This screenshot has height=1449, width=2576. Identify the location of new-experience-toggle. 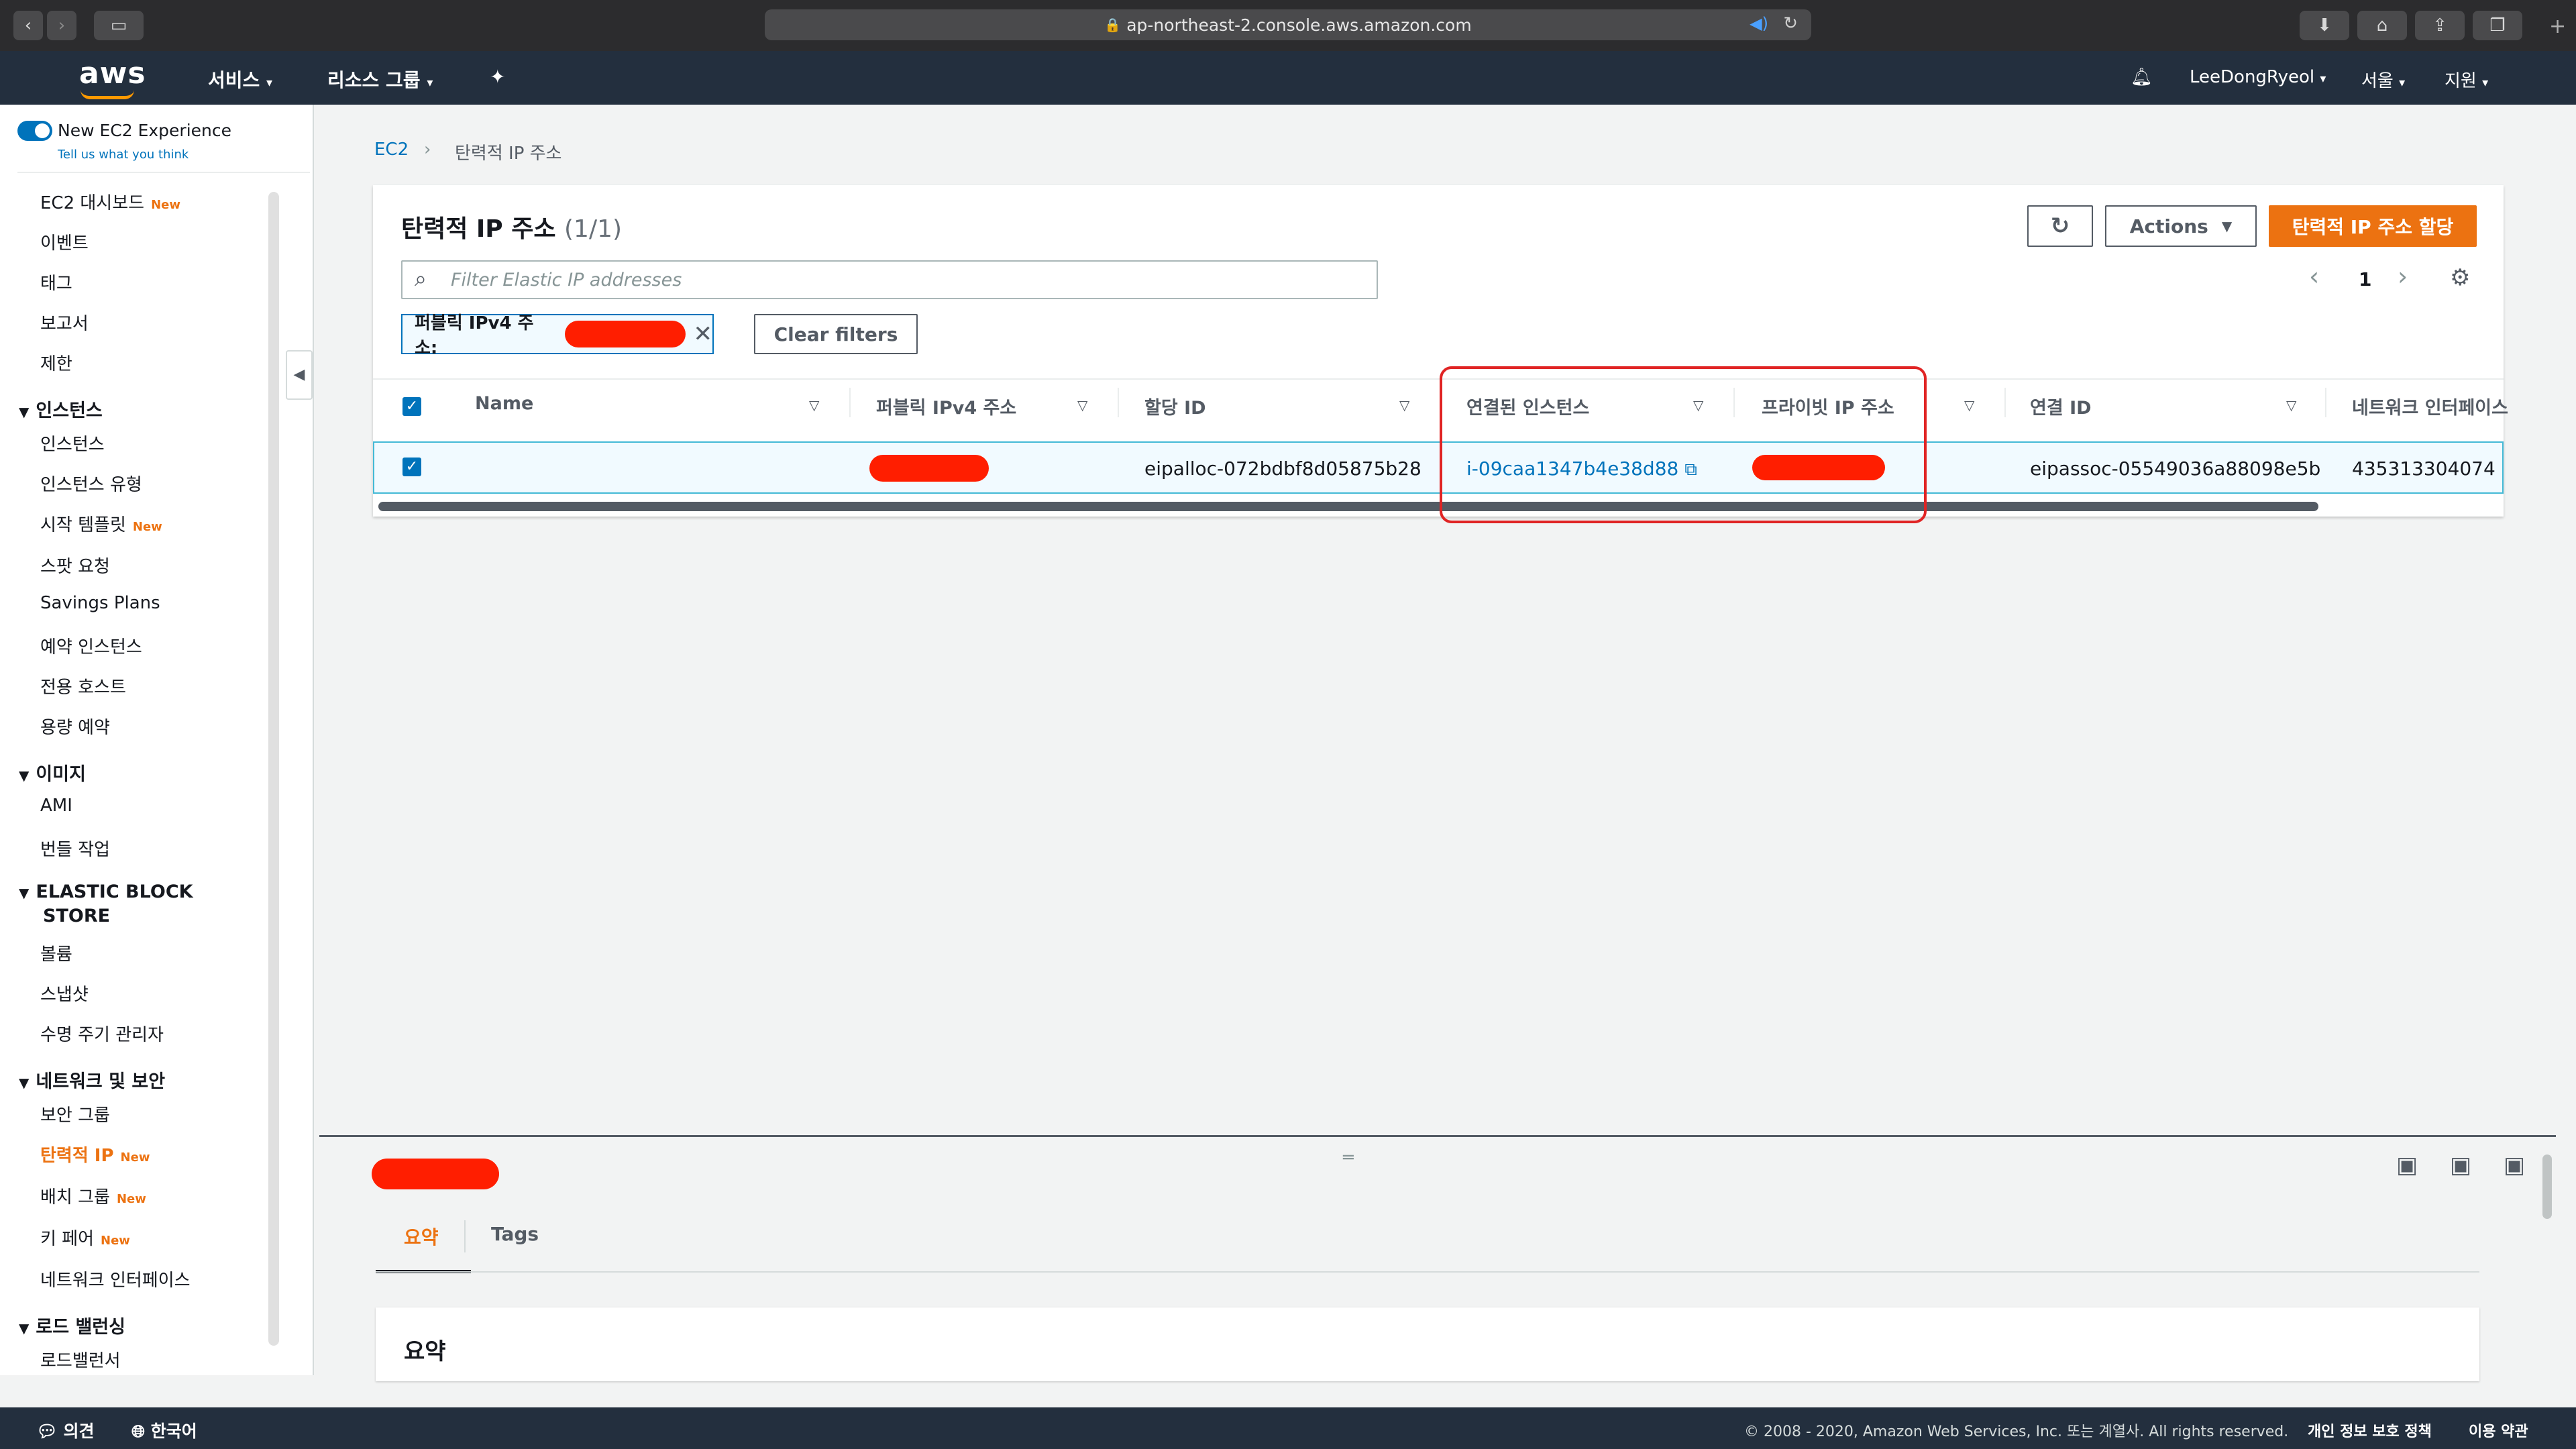
(34, 131).